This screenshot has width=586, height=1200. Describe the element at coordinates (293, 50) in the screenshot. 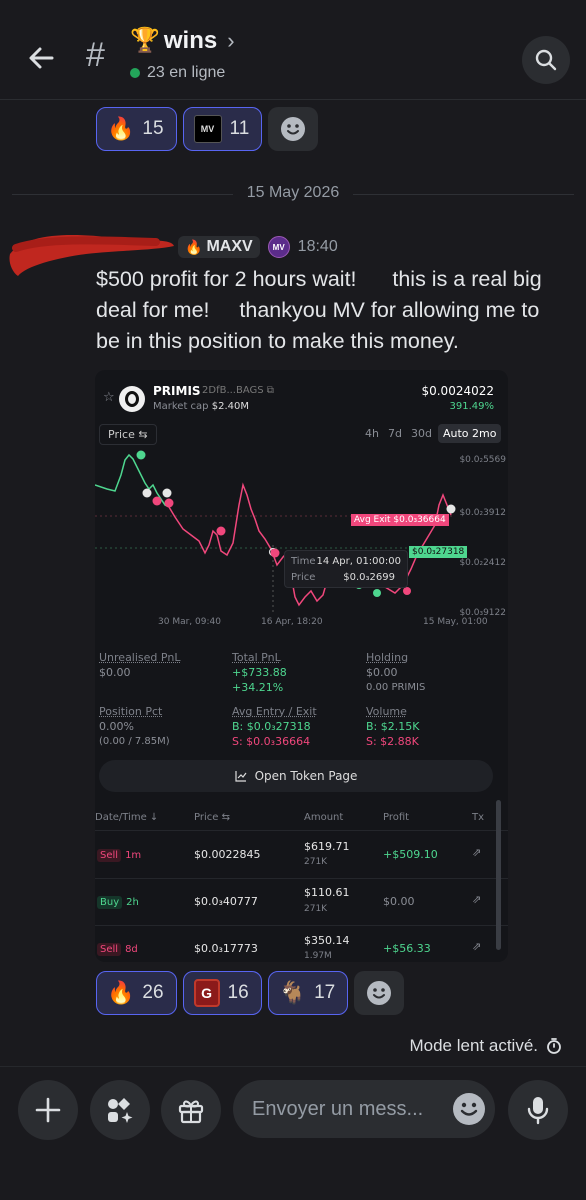

I see `channel-header: # 🏆 wins › 23 en ligne` at that location.